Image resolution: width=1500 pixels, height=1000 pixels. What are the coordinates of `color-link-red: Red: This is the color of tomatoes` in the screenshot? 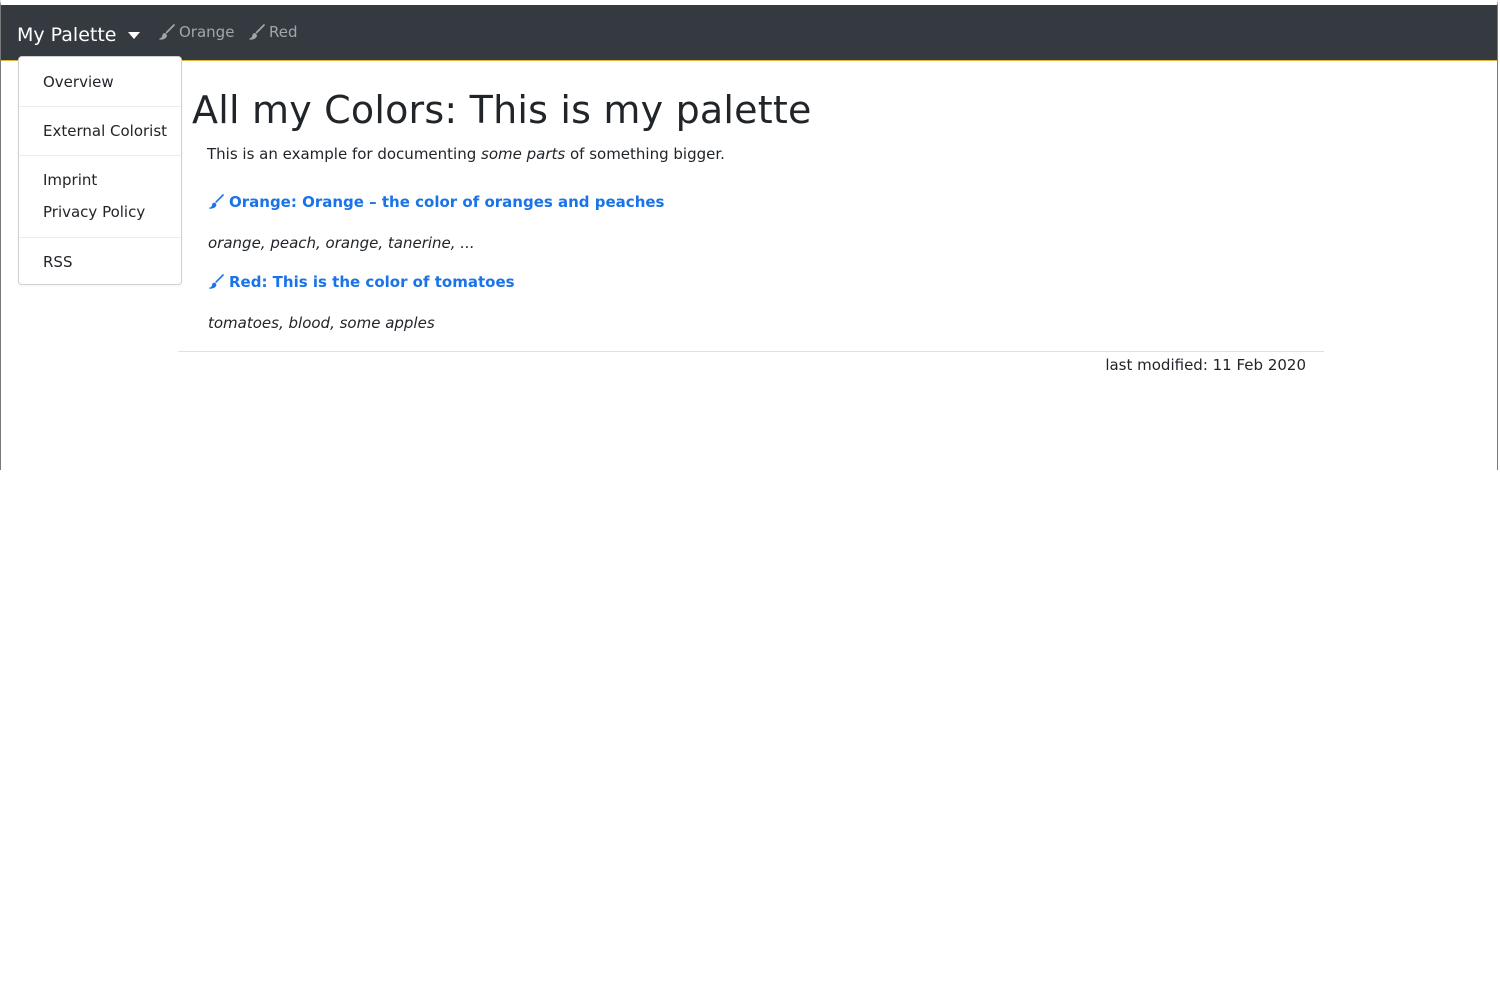 It's located at (361, 282).